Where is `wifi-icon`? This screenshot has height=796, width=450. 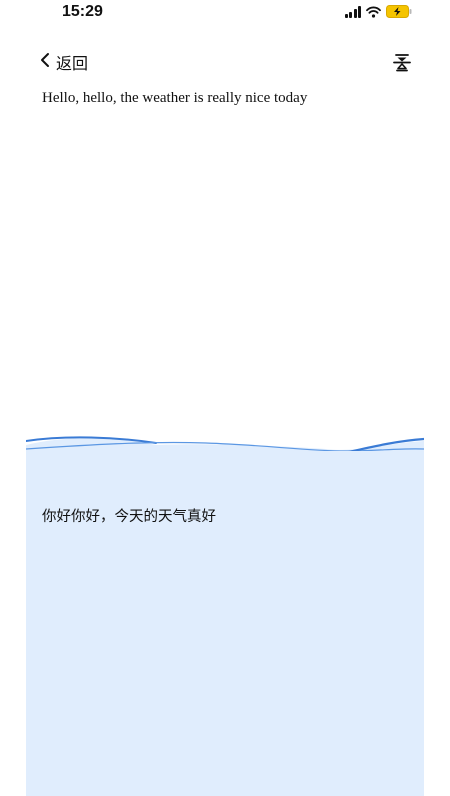 wifi-icon is located at coordinates (373, 12).